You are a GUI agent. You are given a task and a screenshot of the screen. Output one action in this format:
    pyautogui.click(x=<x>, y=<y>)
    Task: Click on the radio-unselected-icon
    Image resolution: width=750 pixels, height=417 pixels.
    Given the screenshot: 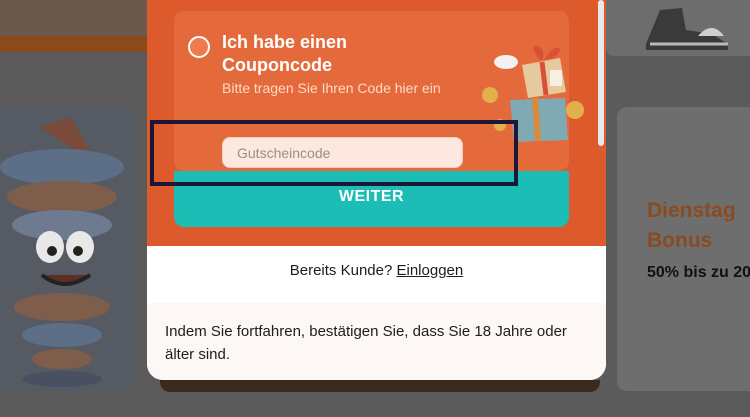 What is the action you would take?
    pyautogui.click(x=199, y=47)
    